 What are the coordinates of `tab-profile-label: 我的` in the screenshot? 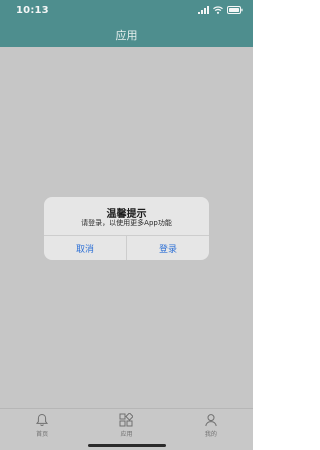 It's located at (210, 434).